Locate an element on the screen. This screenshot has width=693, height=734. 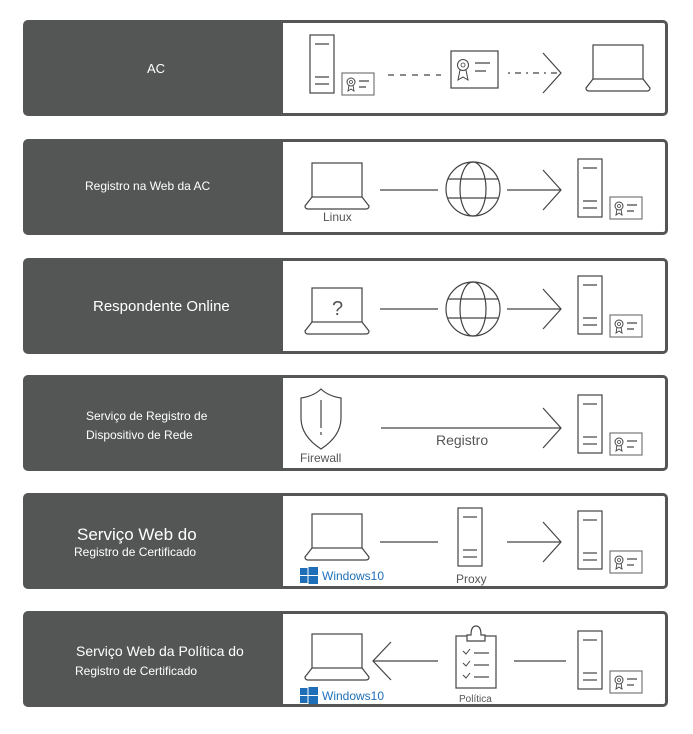
row-diagram: Linux is located at coordinates (474, 187).